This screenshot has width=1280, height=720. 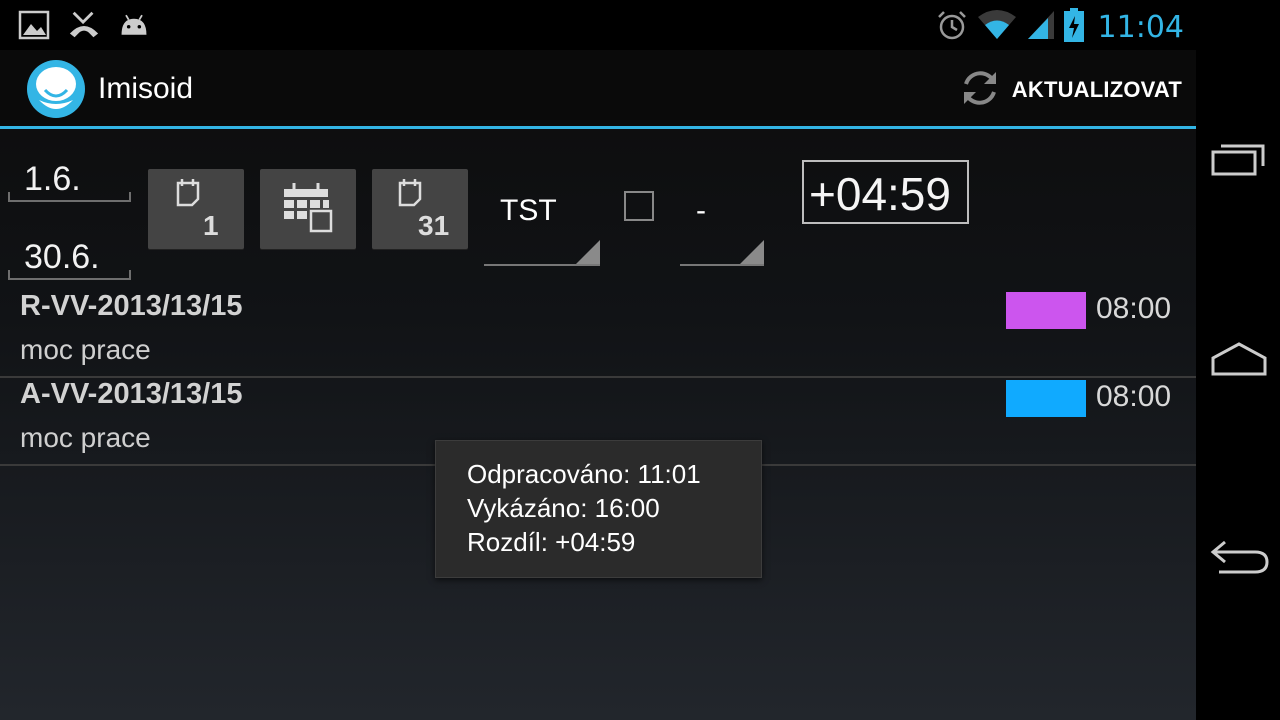 I want to click on entry-code: A-VV-2013/13/15, so click(x=131, y=394).